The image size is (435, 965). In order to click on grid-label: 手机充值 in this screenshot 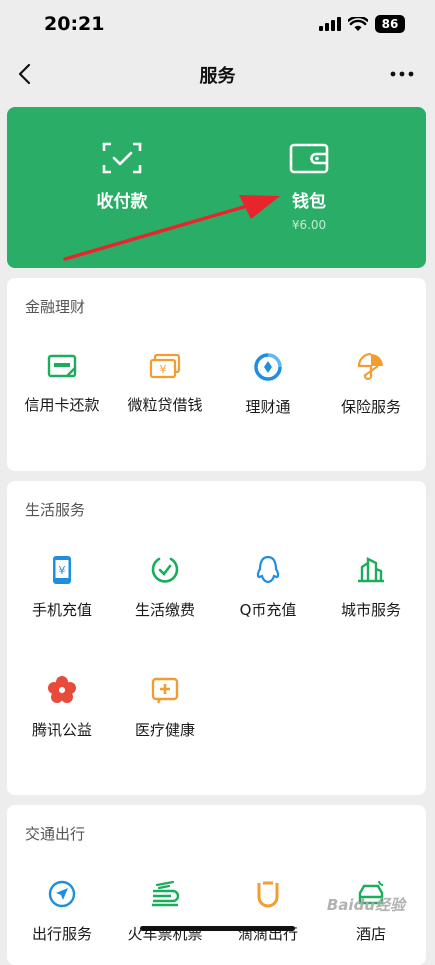, I will do `click(61, 610)`.